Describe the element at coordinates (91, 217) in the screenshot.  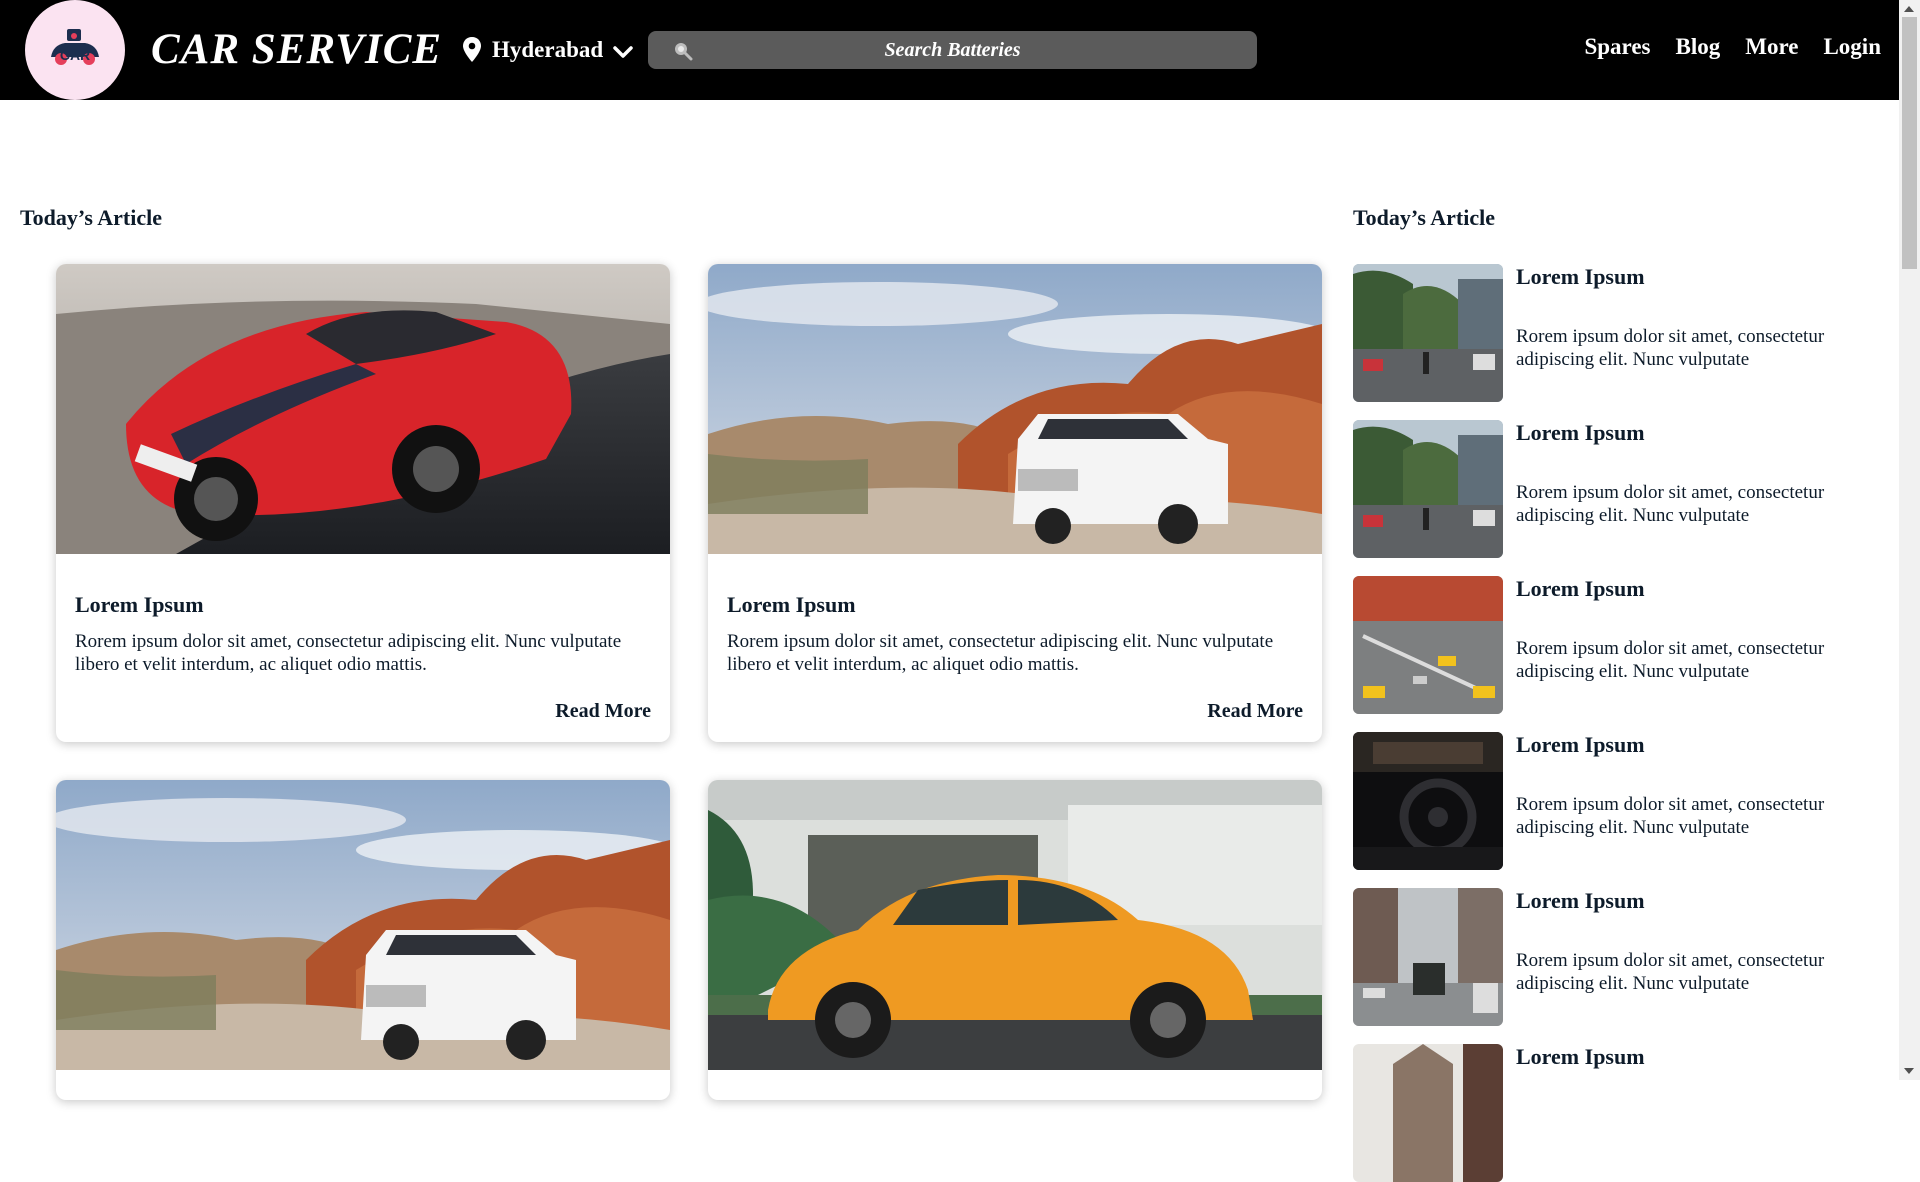
I see `main-section-title: Today’s Article` at that location.